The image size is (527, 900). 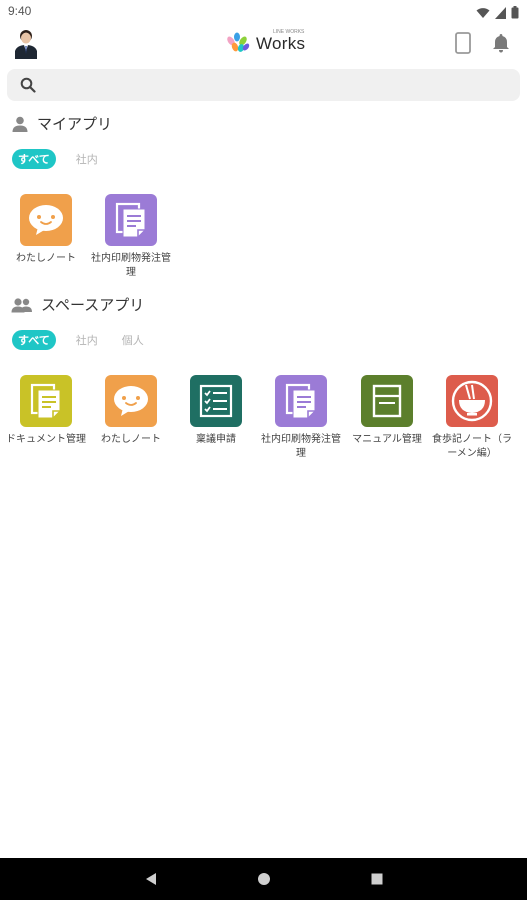 I want to click on space-apps-filter-all: すべて, so click(x=34, y=340).